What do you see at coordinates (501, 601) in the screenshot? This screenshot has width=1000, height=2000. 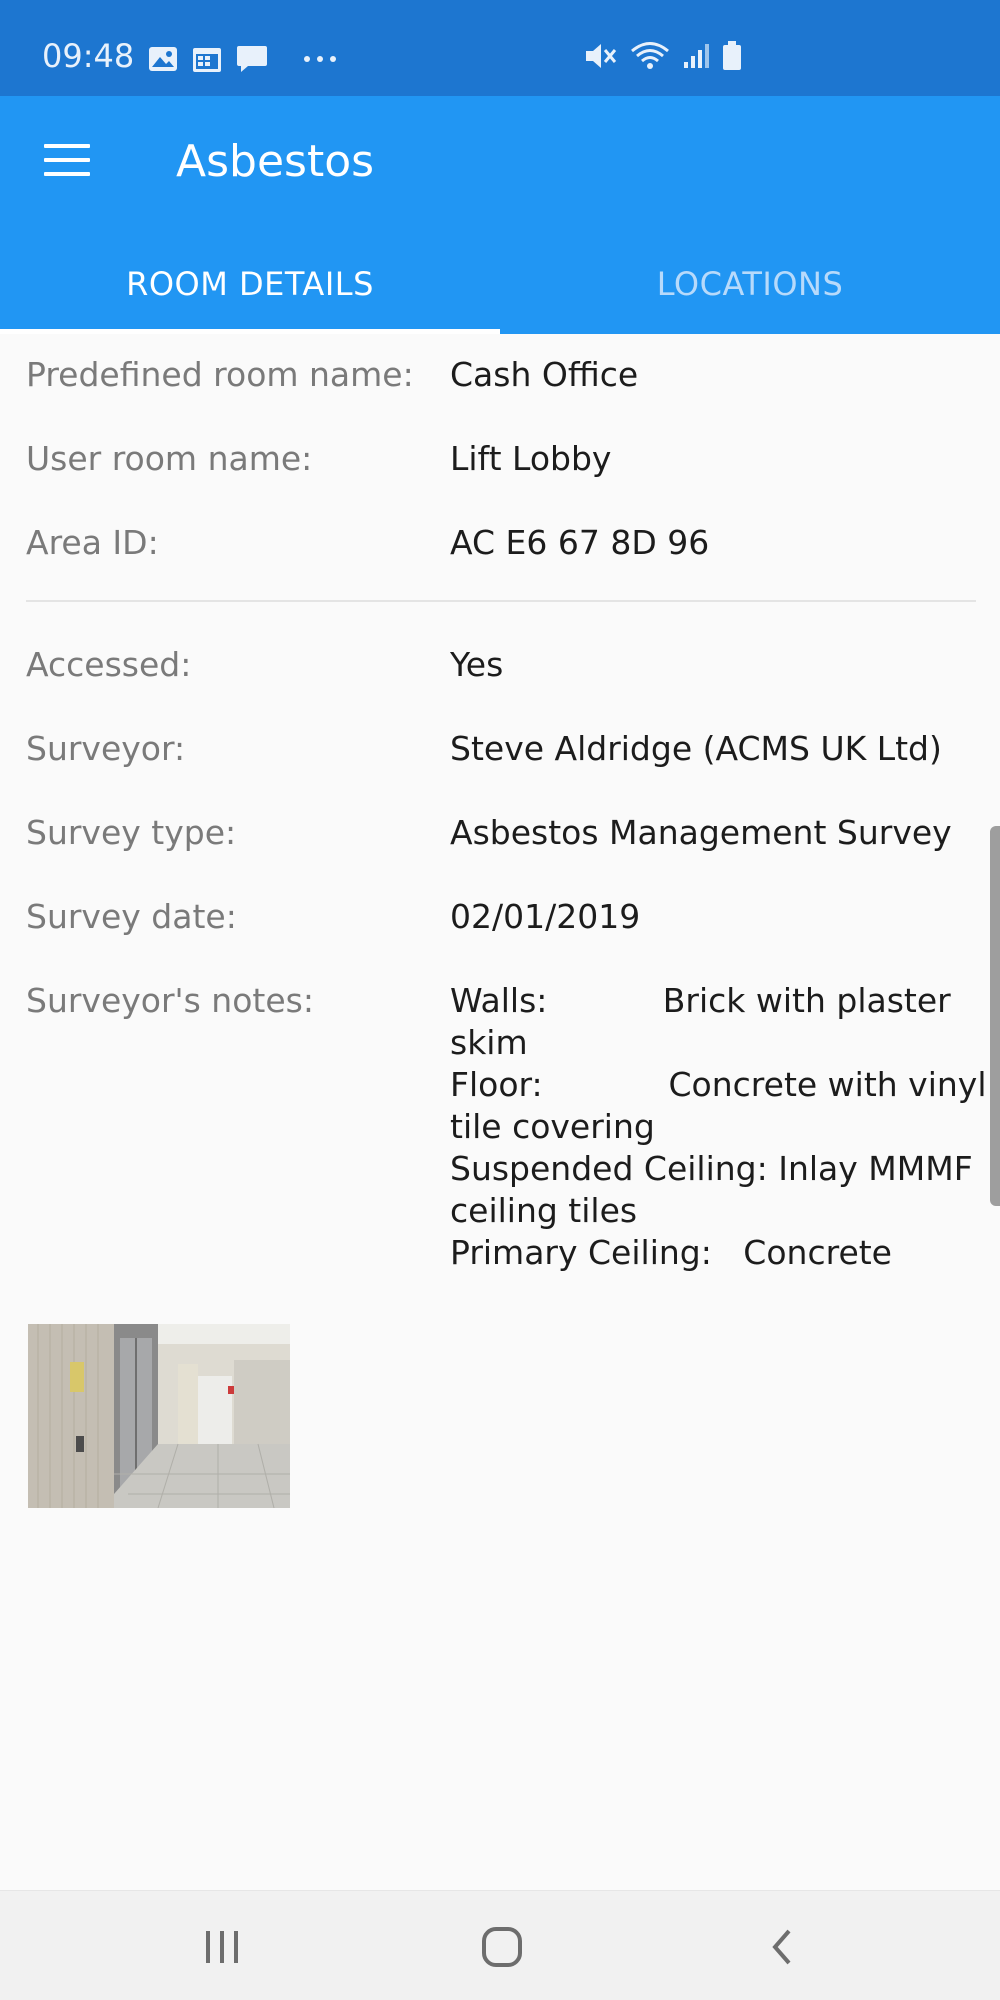 I see `section-divider` at bounding box center [501, 601].